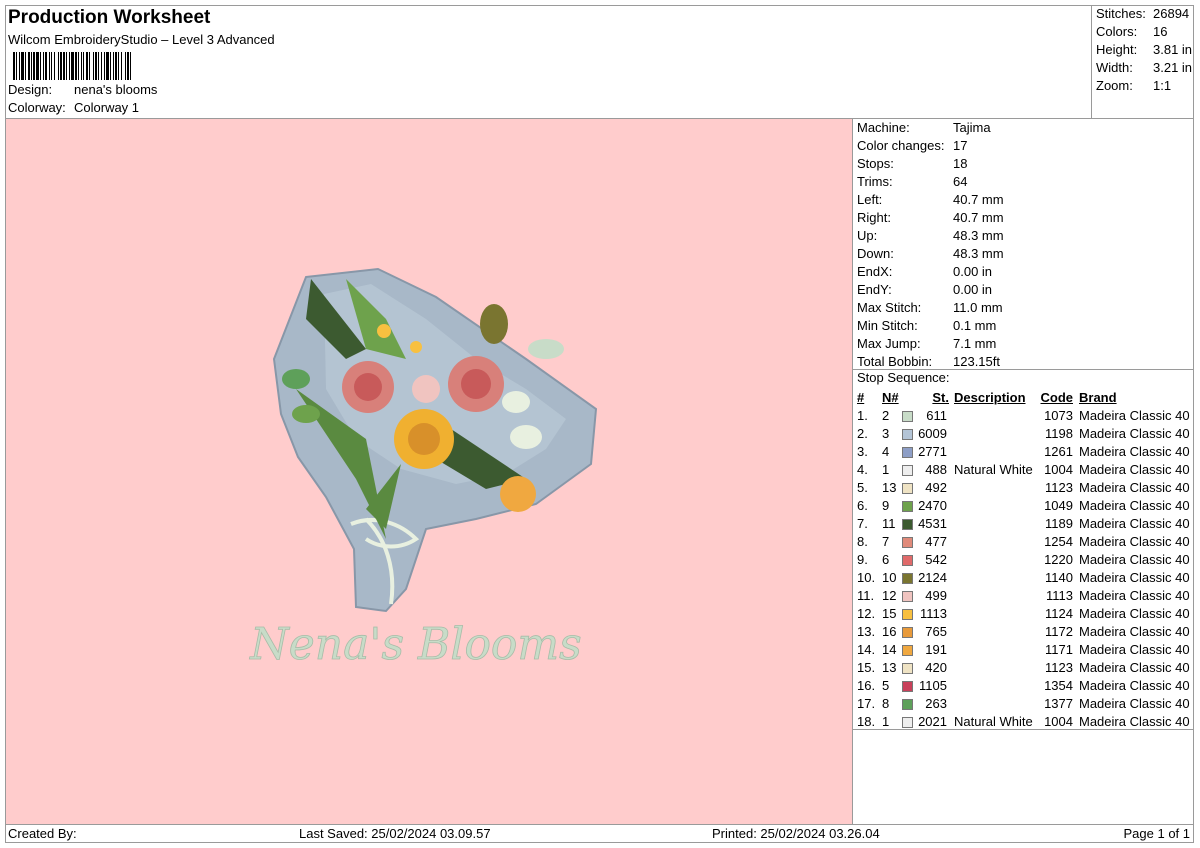 This screenshot has width=1200, height=848. I want to click on sequence-cell-num: 8., so click(862, 541).